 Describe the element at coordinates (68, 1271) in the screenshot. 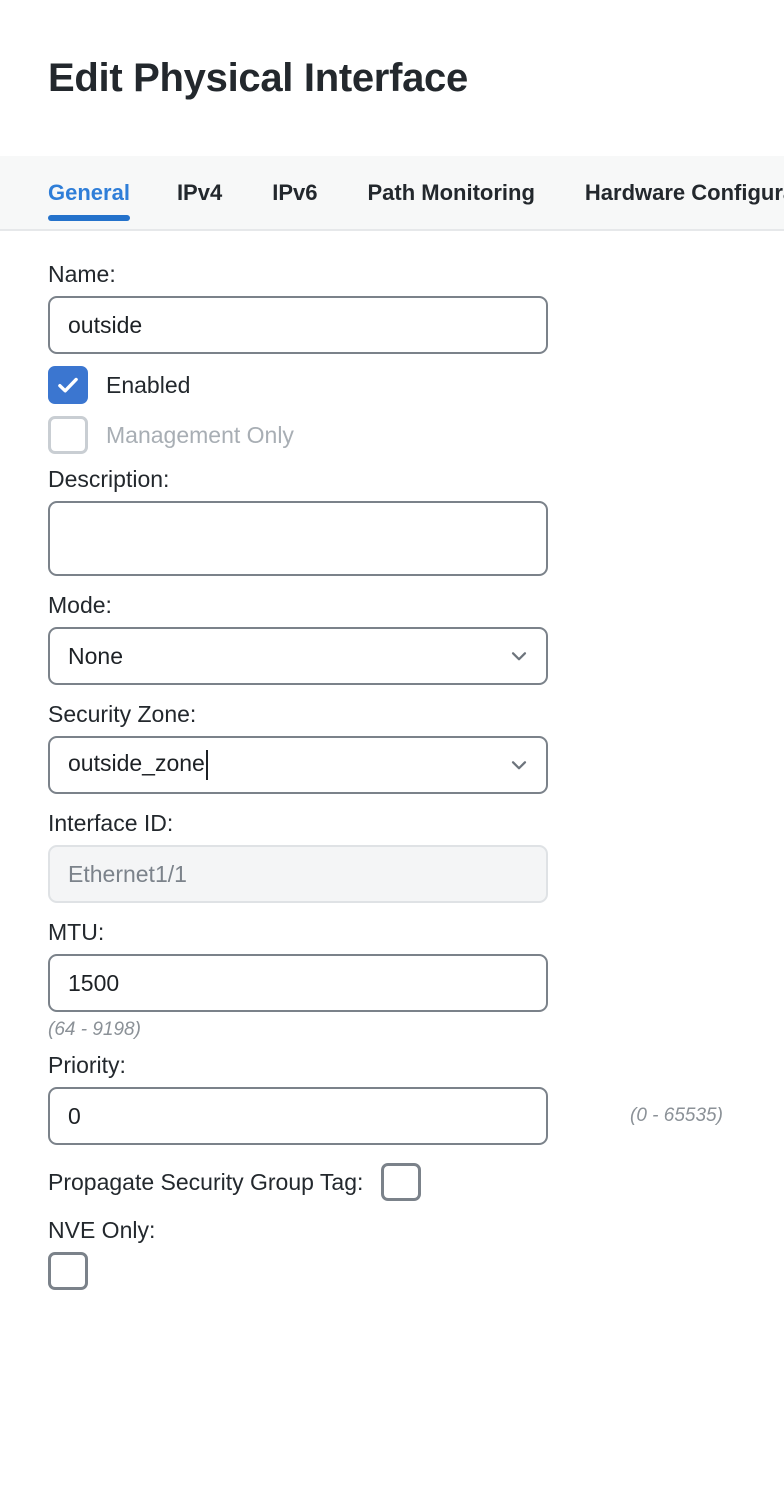

I see `nve-only-checkbox` at that location.